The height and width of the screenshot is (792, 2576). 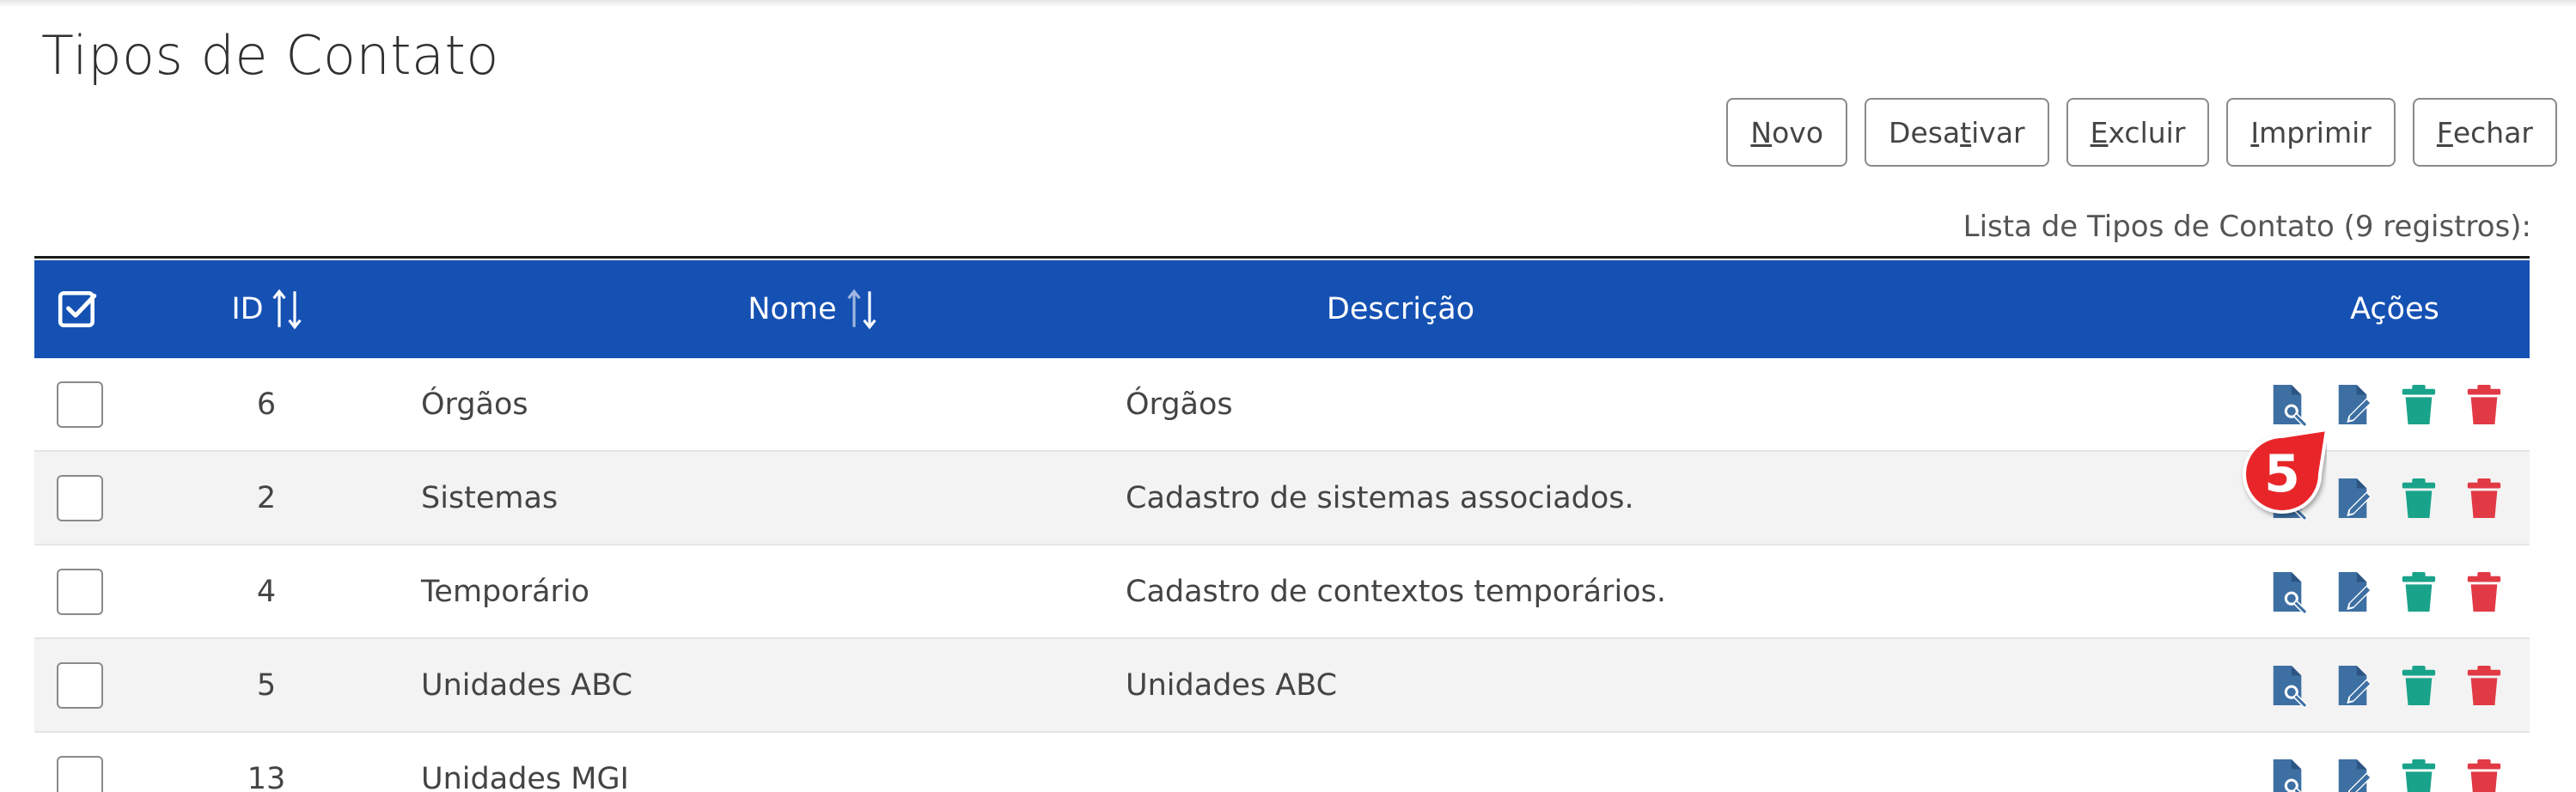 What do you see at coordinates (1380, 497) in the screenshot?
I see `cell-descricao: Cadastro de sistemas associados.` at bounding box center [1380, 497].